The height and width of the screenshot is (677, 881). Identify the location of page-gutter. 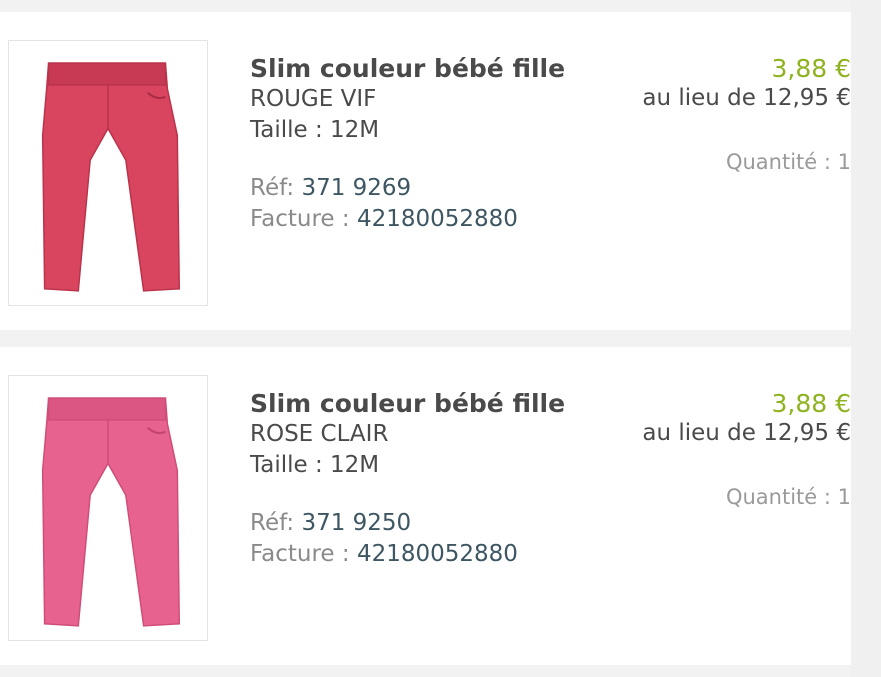
(866, 338).